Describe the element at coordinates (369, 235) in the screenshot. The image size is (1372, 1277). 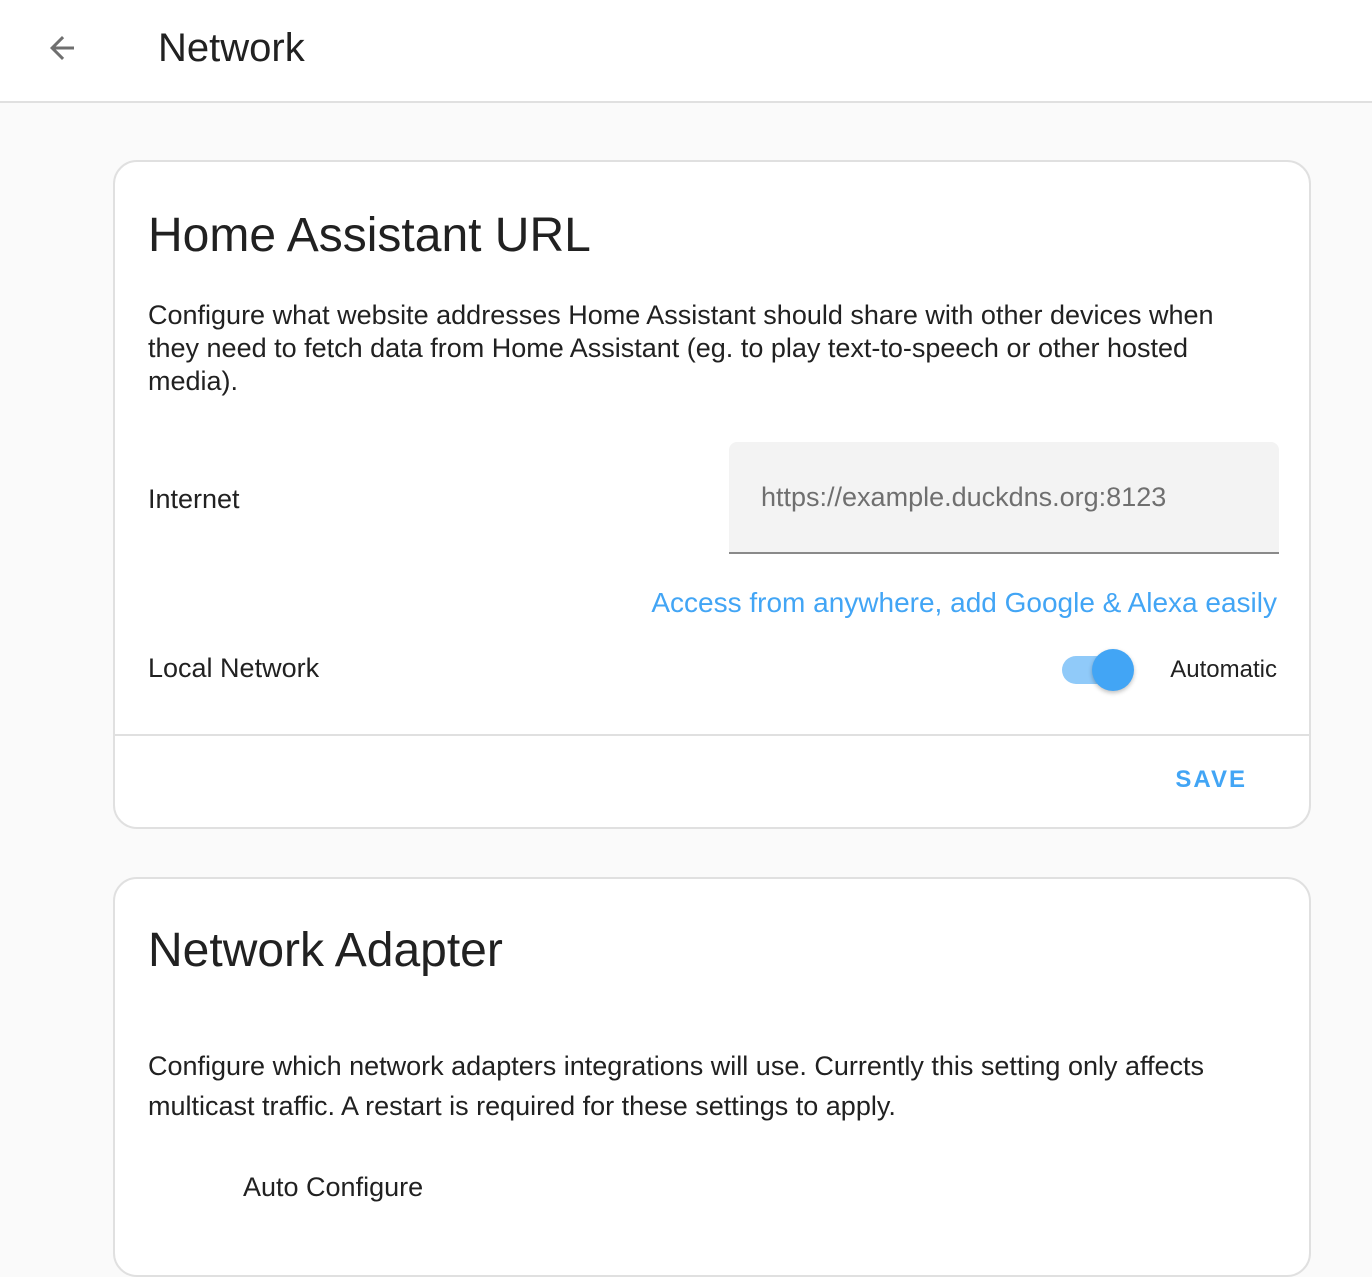
I see `url-card-title: Home Assistant URL` at that location.